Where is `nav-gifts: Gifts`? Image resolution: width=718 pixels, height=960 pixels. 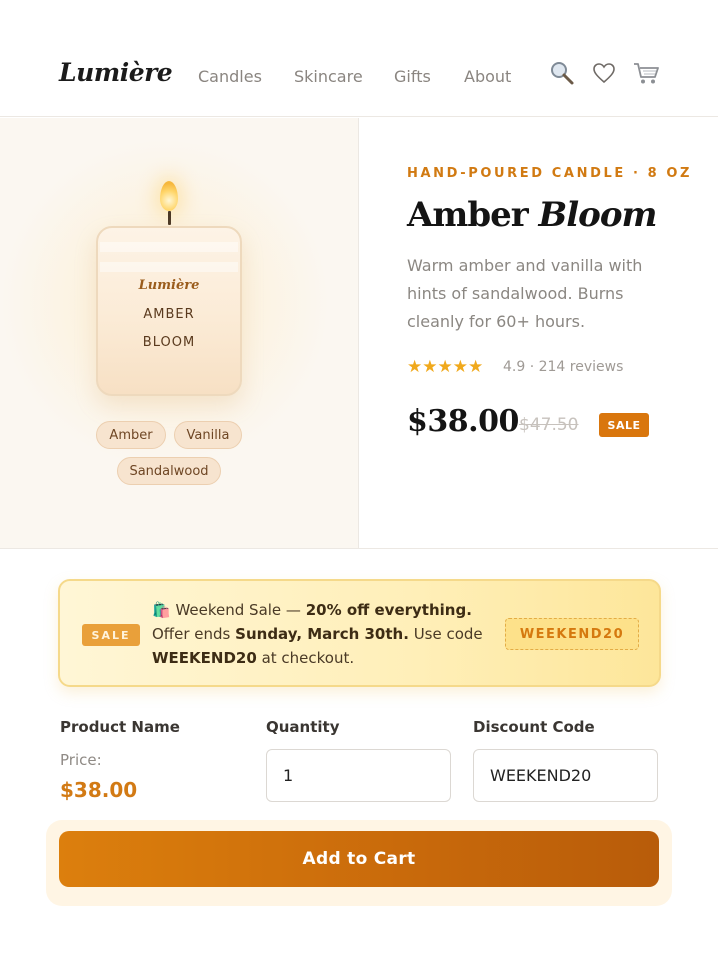
nav-gifts: Gifts is located at coordinates (412, 76).